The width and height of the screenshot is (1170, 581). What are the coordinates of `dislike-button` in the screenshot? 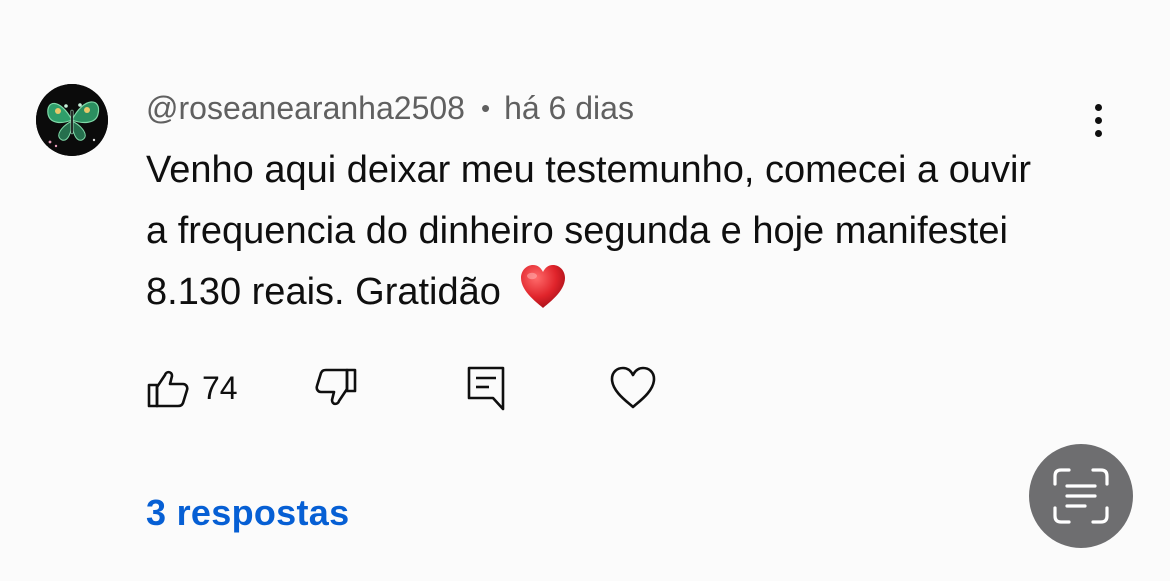 It's located at (336, 388).